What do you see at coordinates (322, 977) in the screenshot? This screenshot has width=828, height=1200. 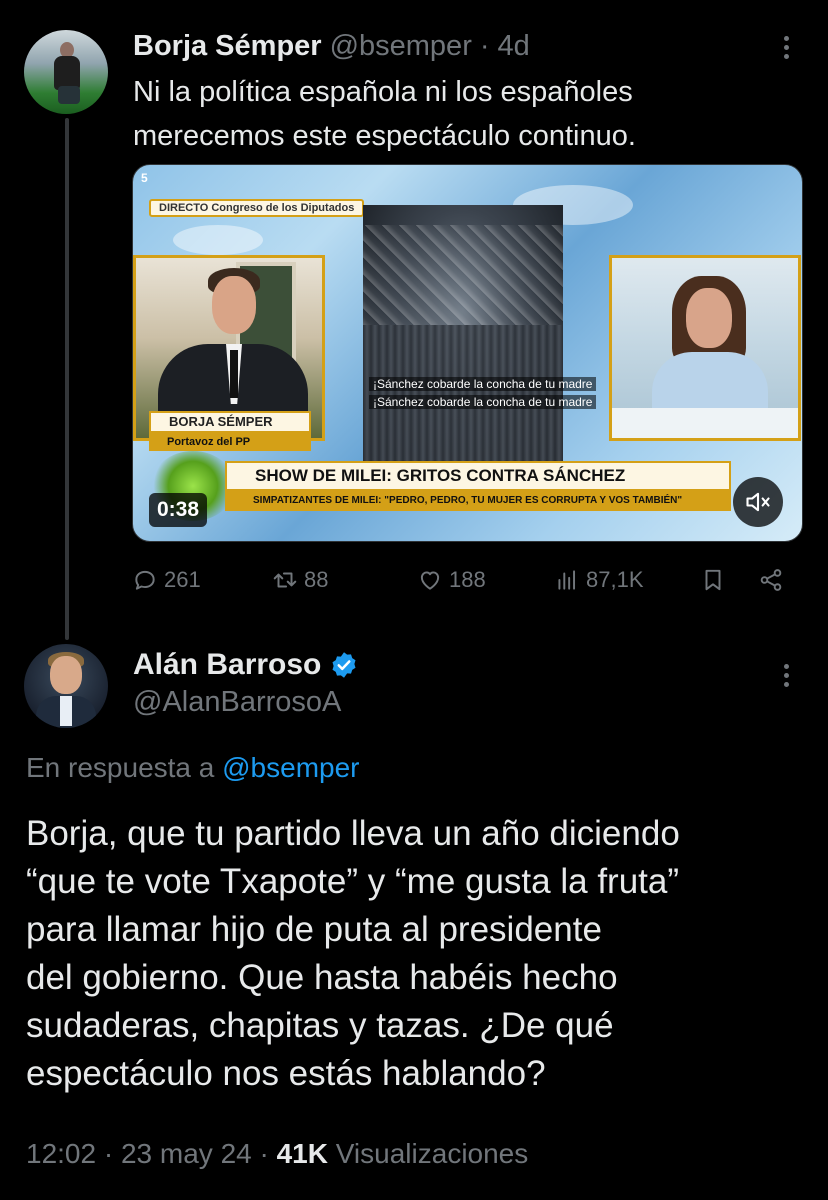 I see `tweet2-text-line: del gobierno. Que hasta habéis hecho` at bounding box center [322, 977].